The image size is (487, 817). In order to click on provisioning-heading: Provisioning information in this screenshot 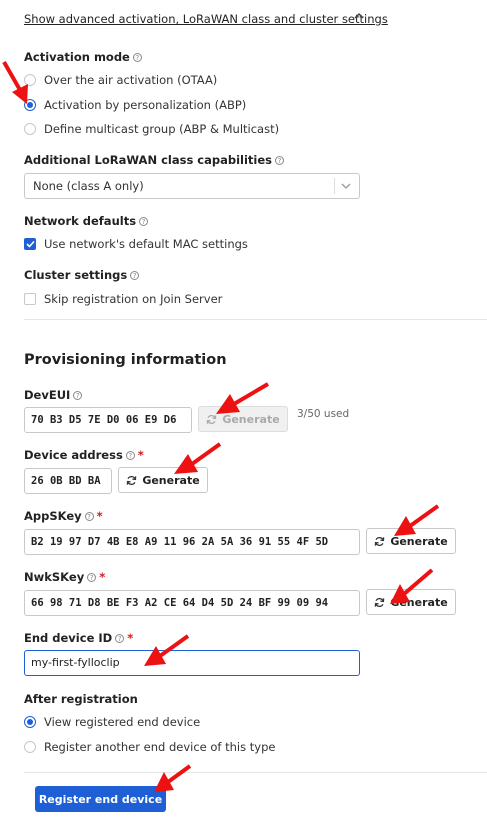, I will do `click(125, 360)`.